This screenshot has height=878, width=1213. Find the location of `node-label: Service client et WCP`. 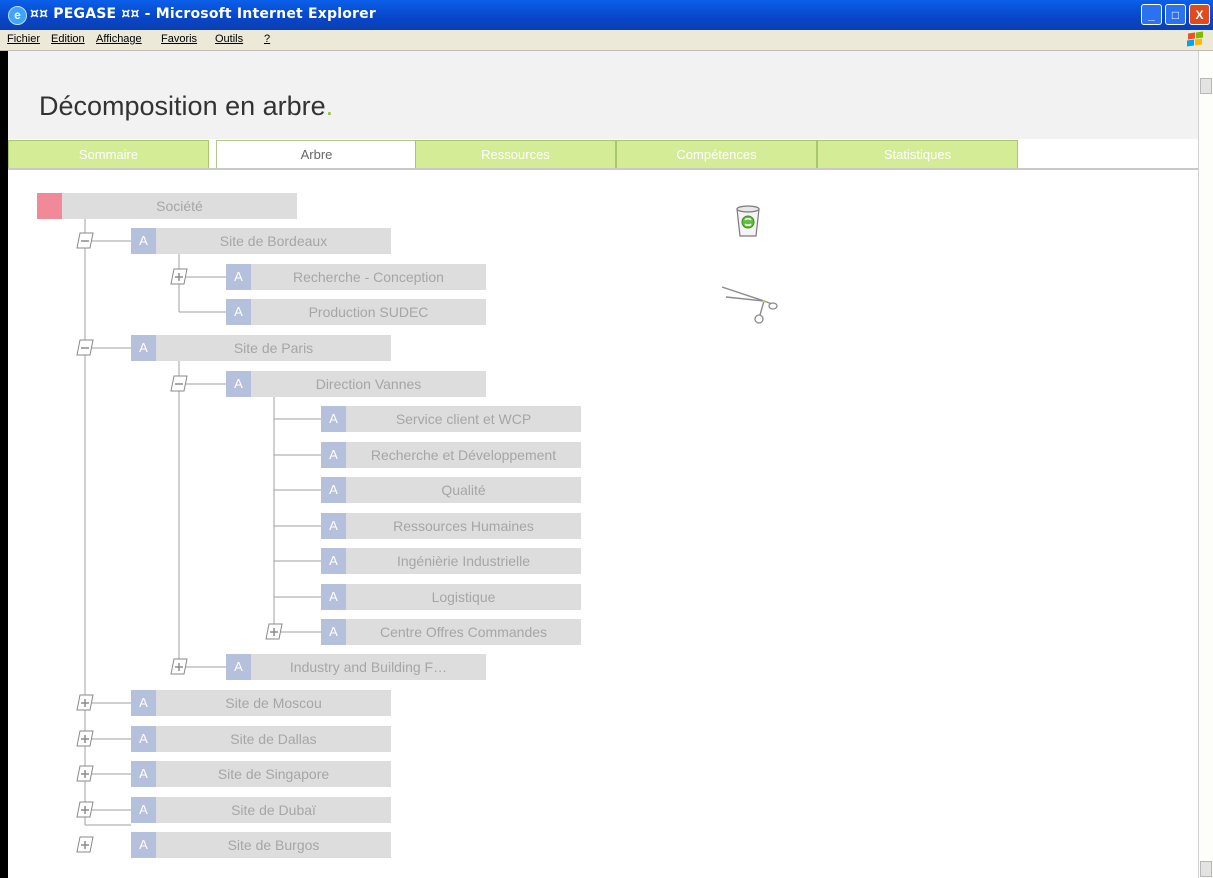

node-label: Service client et WCP is located at coordinates (463, 419).